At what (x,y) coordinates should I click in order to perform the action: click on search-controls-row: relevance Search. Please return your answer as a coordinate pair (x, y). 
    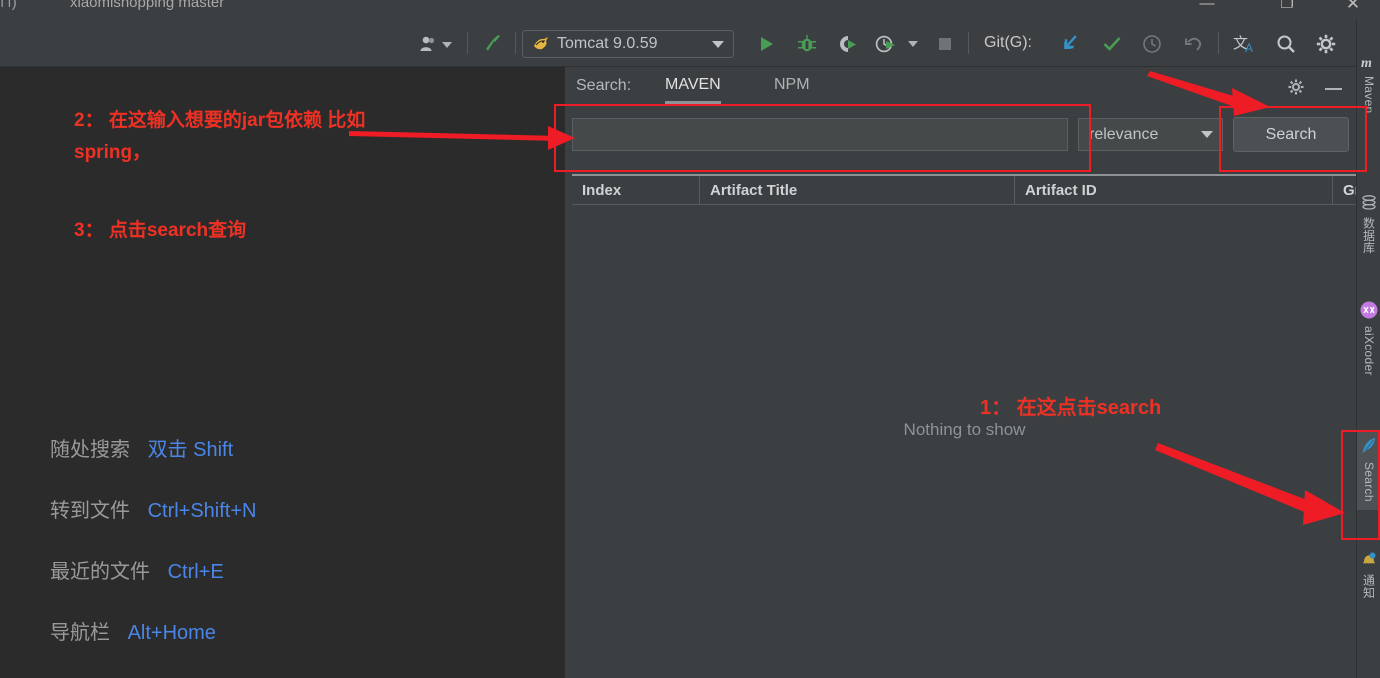
    Looking at the image, I should click on (961, 134).